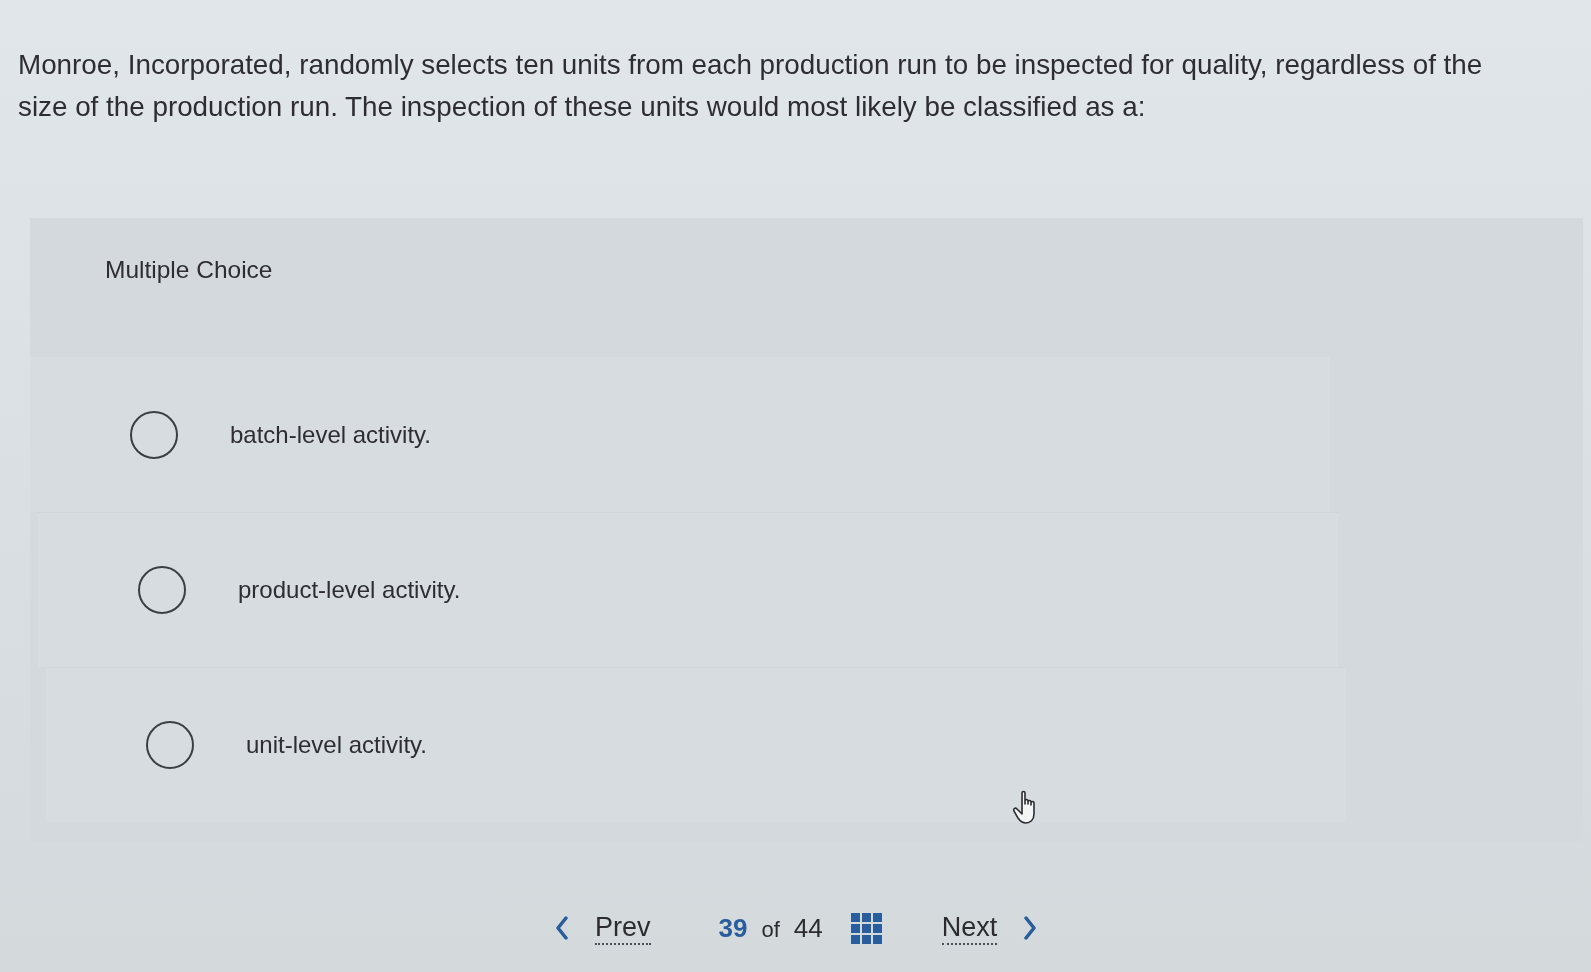 This screenshot has height=972, width=1591. I want to click on option-text: product-level activity., so click(349, 590).